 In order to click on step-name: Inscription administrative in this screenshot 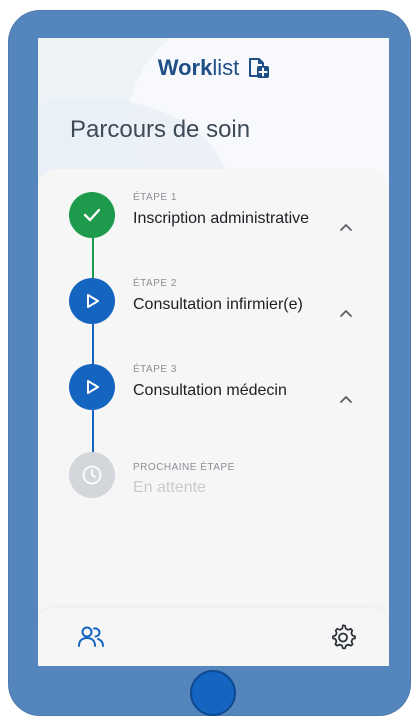, I will do `click(221, 218)`.